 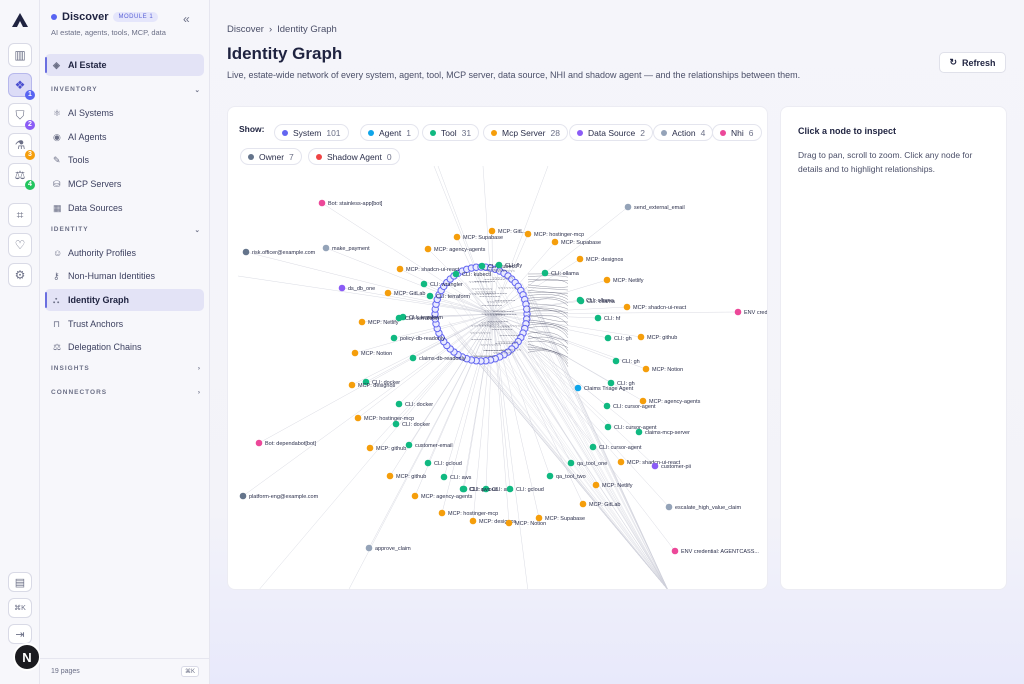 What do you see at coordinates (126, 368) in the screenshot?
I see `section-insights: INSIGHTS ›` at bounding box center [126, 368].